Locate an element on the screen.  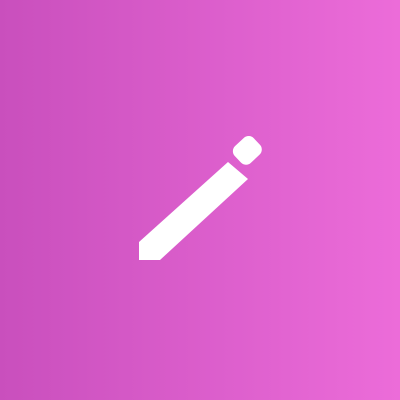
pencil-eraser is located at coordinates (247, 150).